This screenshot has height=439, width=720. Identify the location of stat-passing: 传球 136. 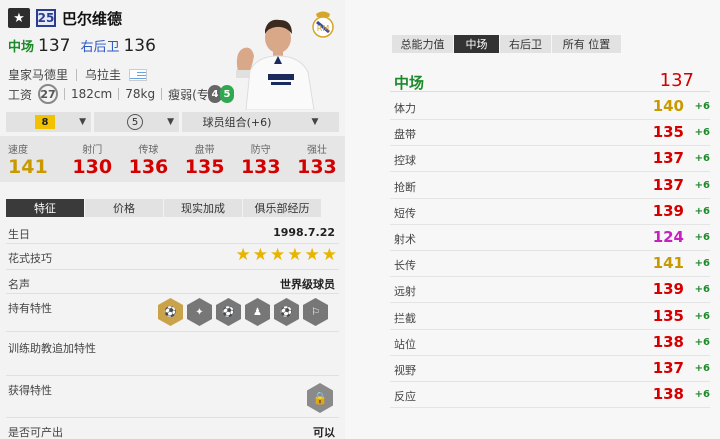
(148, 159).